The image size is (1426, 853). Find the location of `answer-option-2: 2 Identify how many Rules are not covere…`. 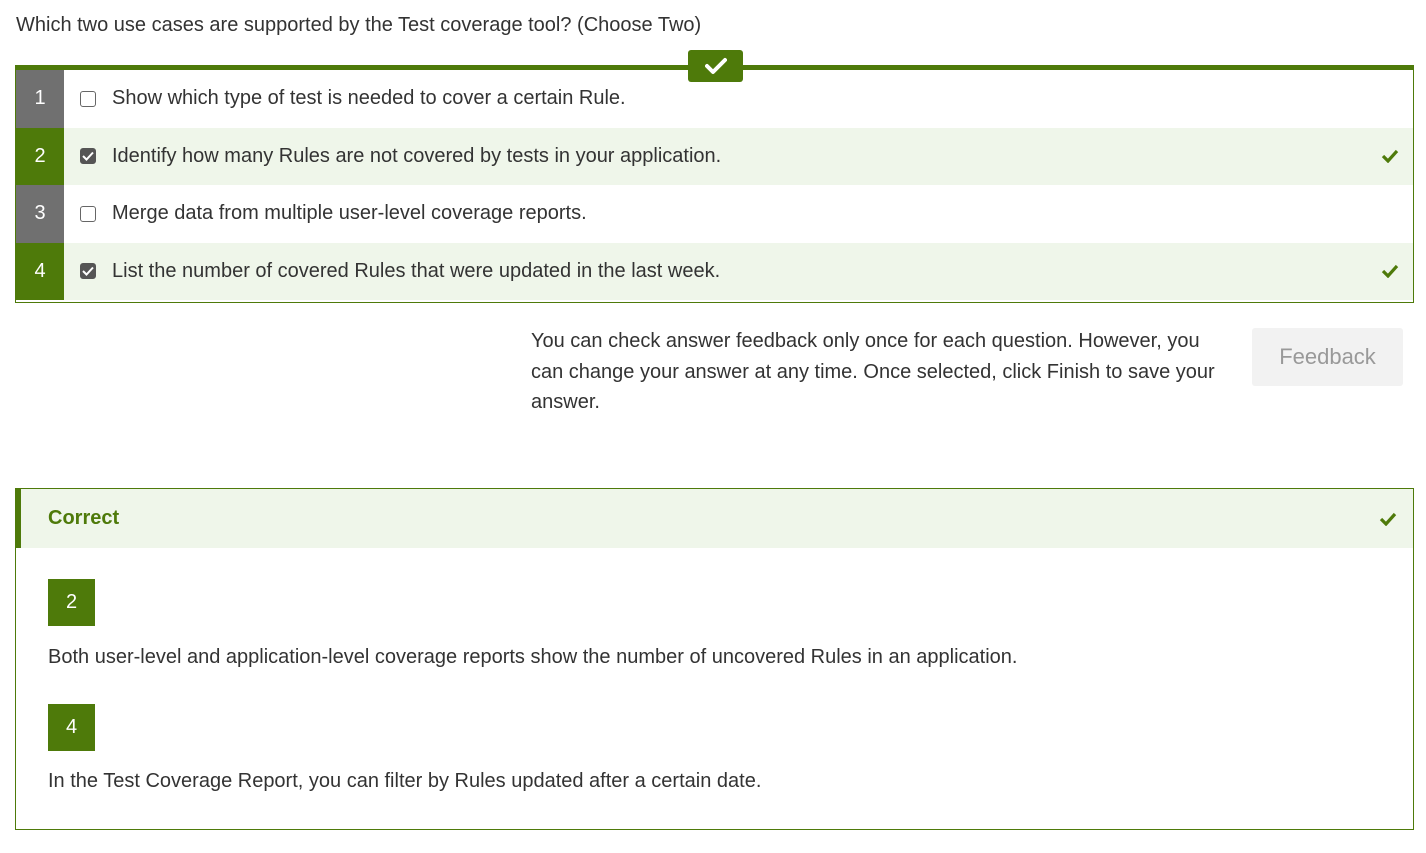

answer-option-2: 2 Identify how many Rules are not covere… is located at coordinates (714, 156).